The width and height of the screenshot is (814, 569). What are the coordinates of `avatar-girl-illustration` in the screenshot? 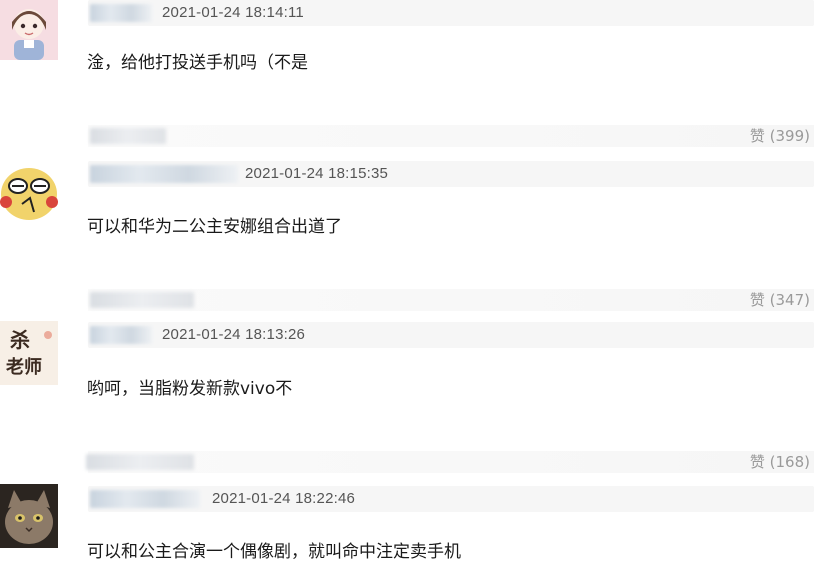 It's located at (29, 30).